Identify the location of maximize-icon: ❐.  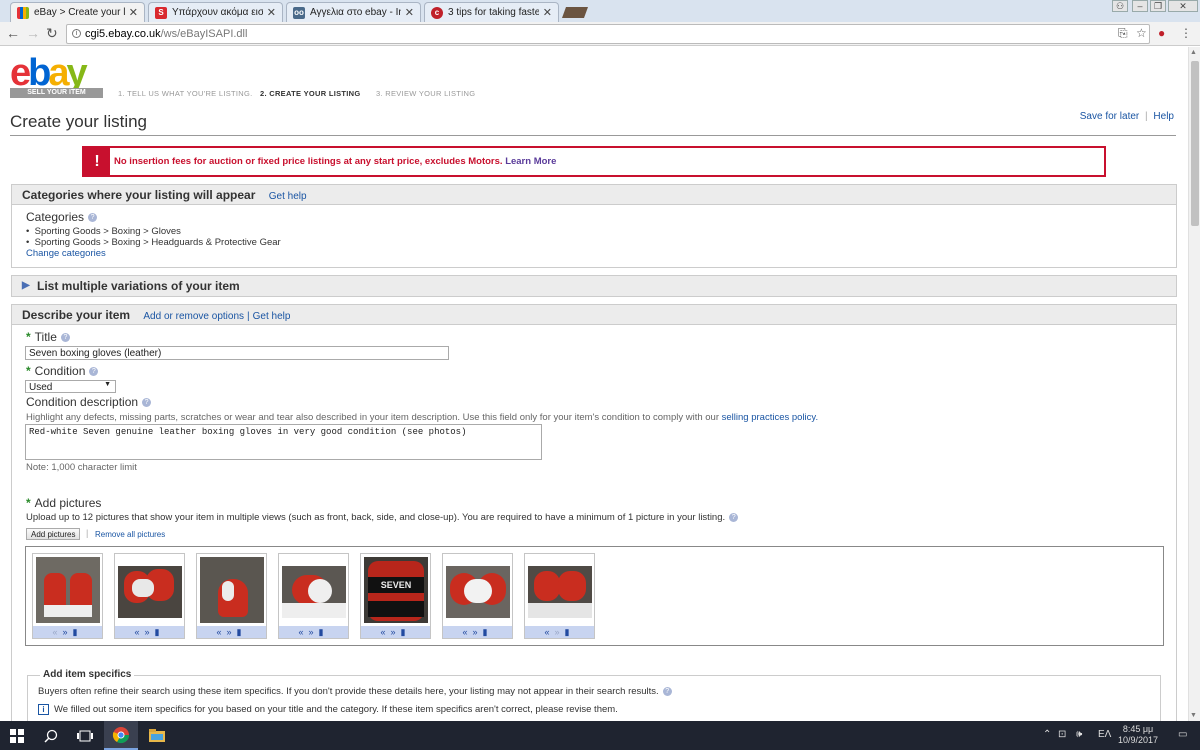
(1158, 6).